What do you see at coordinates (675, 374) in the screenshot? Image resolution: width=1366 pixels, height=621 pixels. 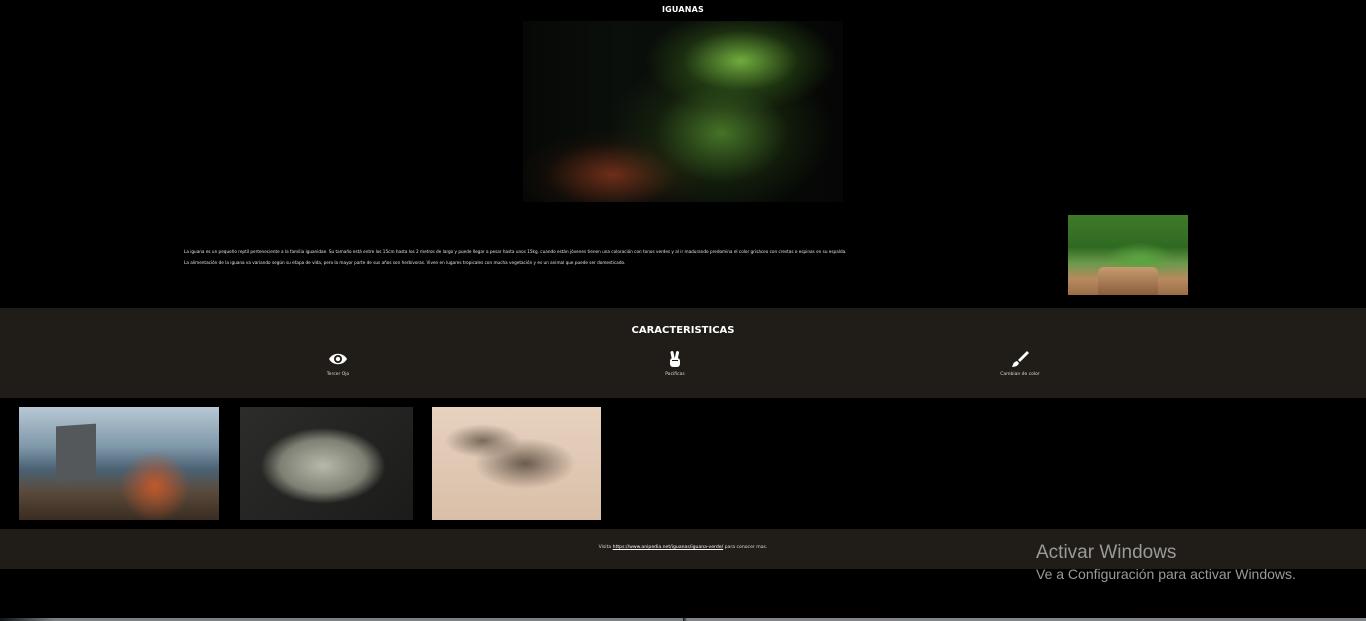 I see `feature-label: Pacificas` at bounding box center [675, 374].